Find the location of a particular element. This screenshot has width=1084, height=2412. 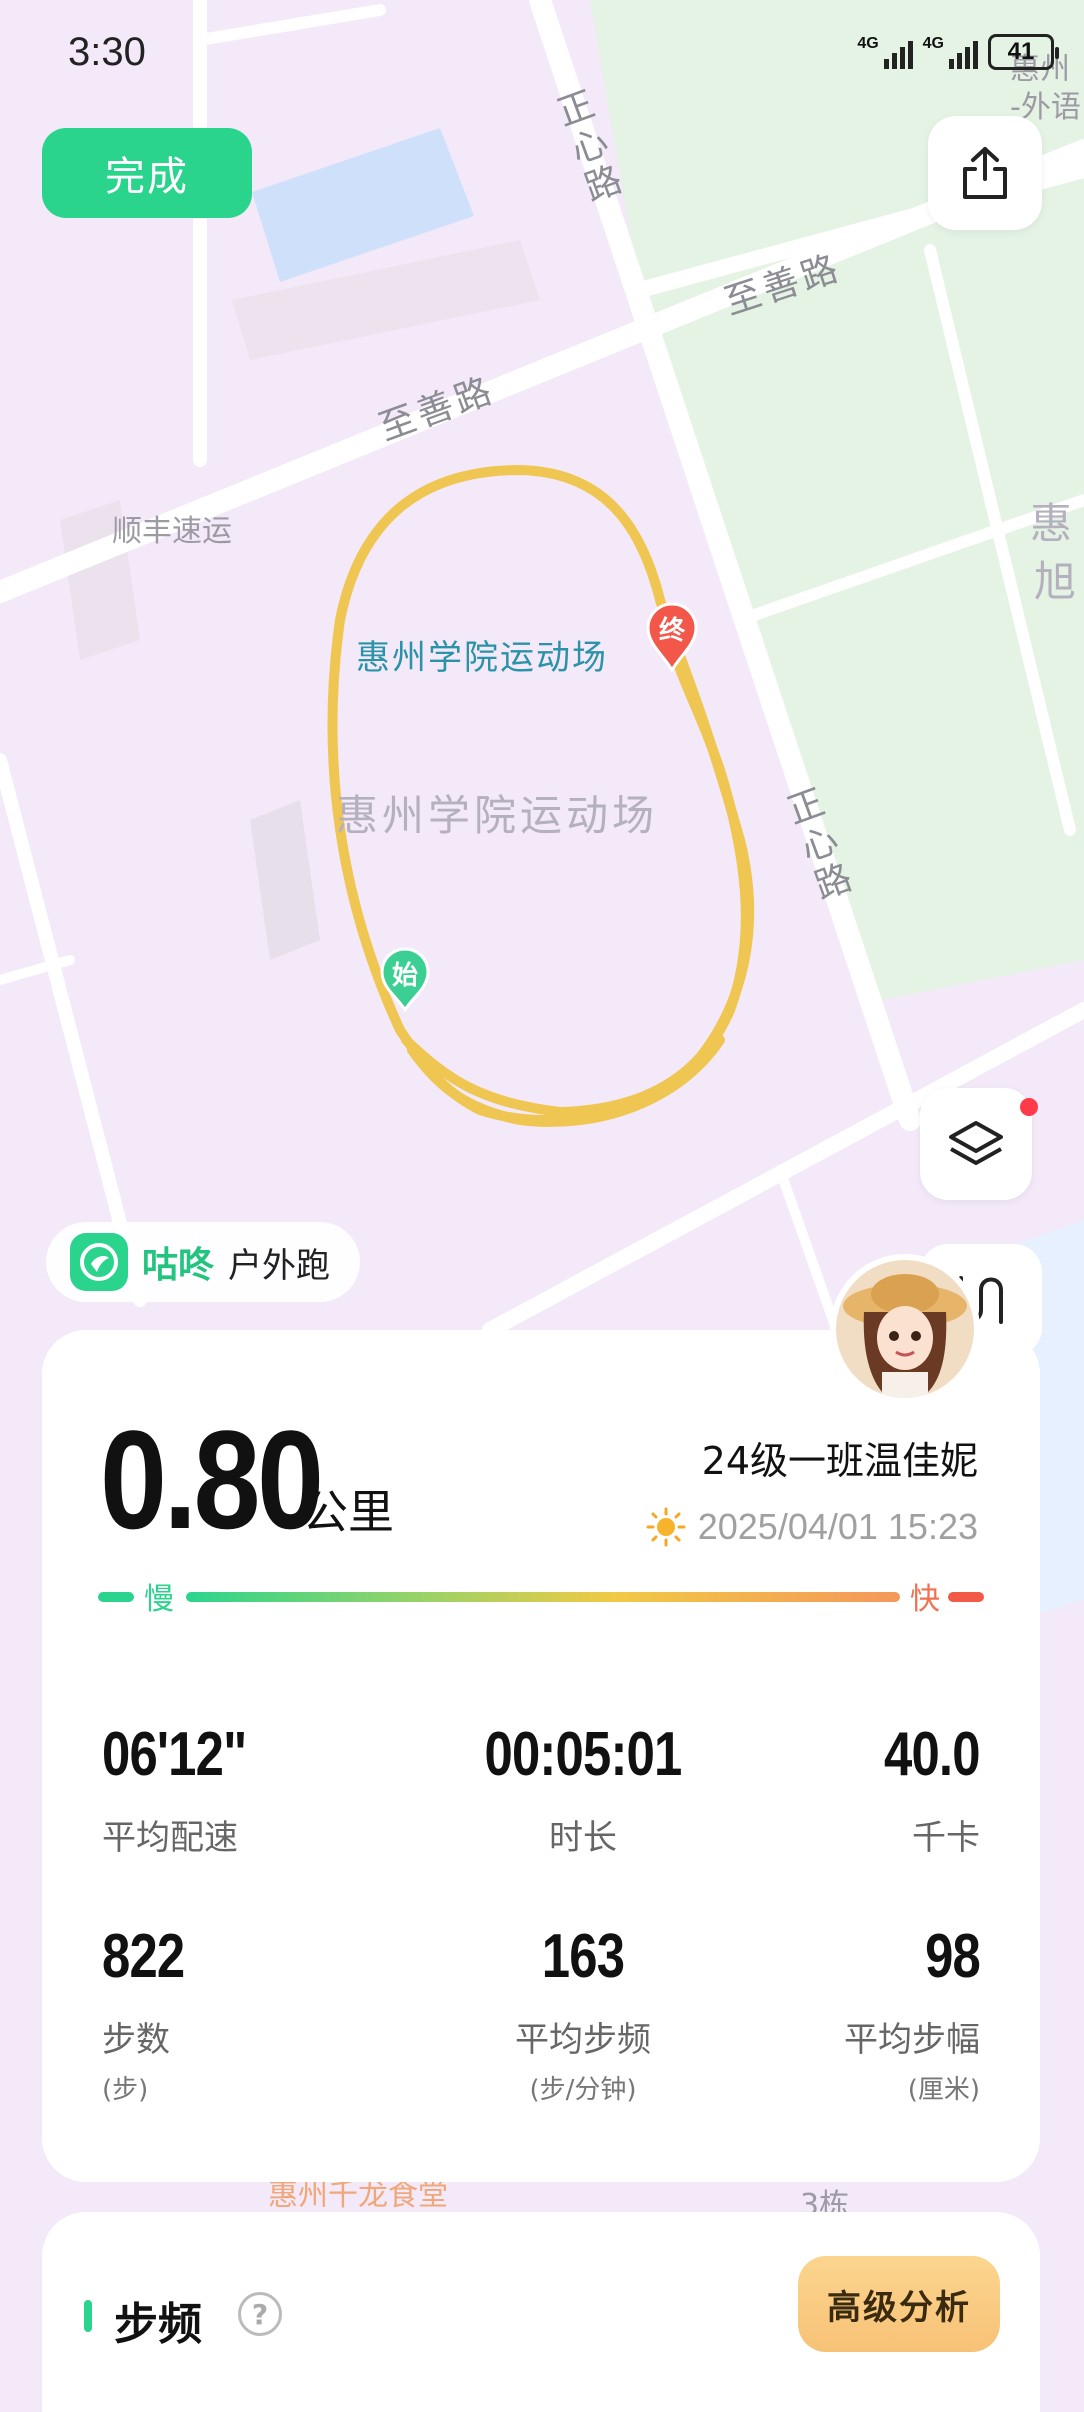

codoon-logo-icon is located at coordinates (99, 1262).